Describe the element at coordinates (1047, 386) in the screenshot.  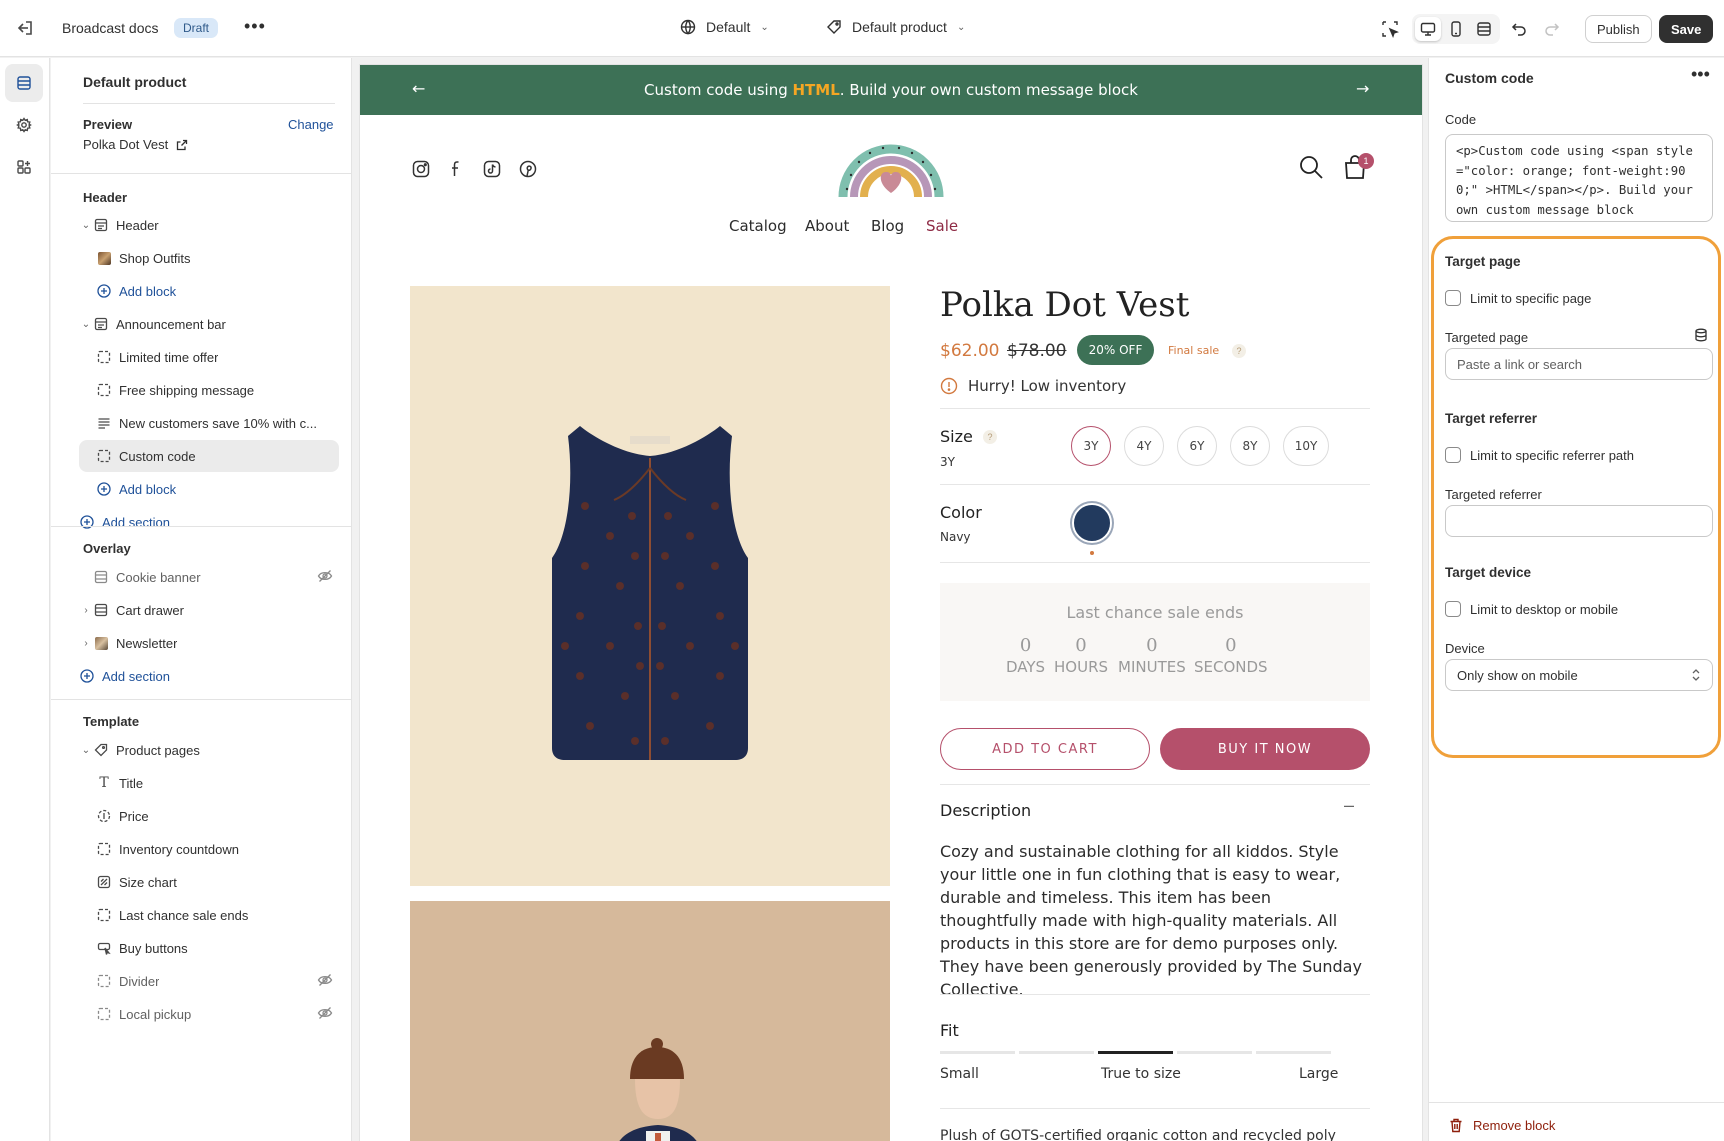
I see `inventory-text: Hurry! Low inventory` at that location.